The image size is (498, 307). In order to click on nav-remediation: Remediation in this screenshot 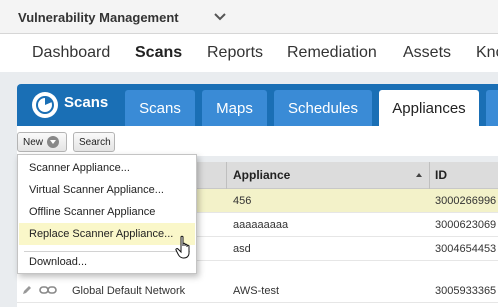, I will do `click(332, 53)`.